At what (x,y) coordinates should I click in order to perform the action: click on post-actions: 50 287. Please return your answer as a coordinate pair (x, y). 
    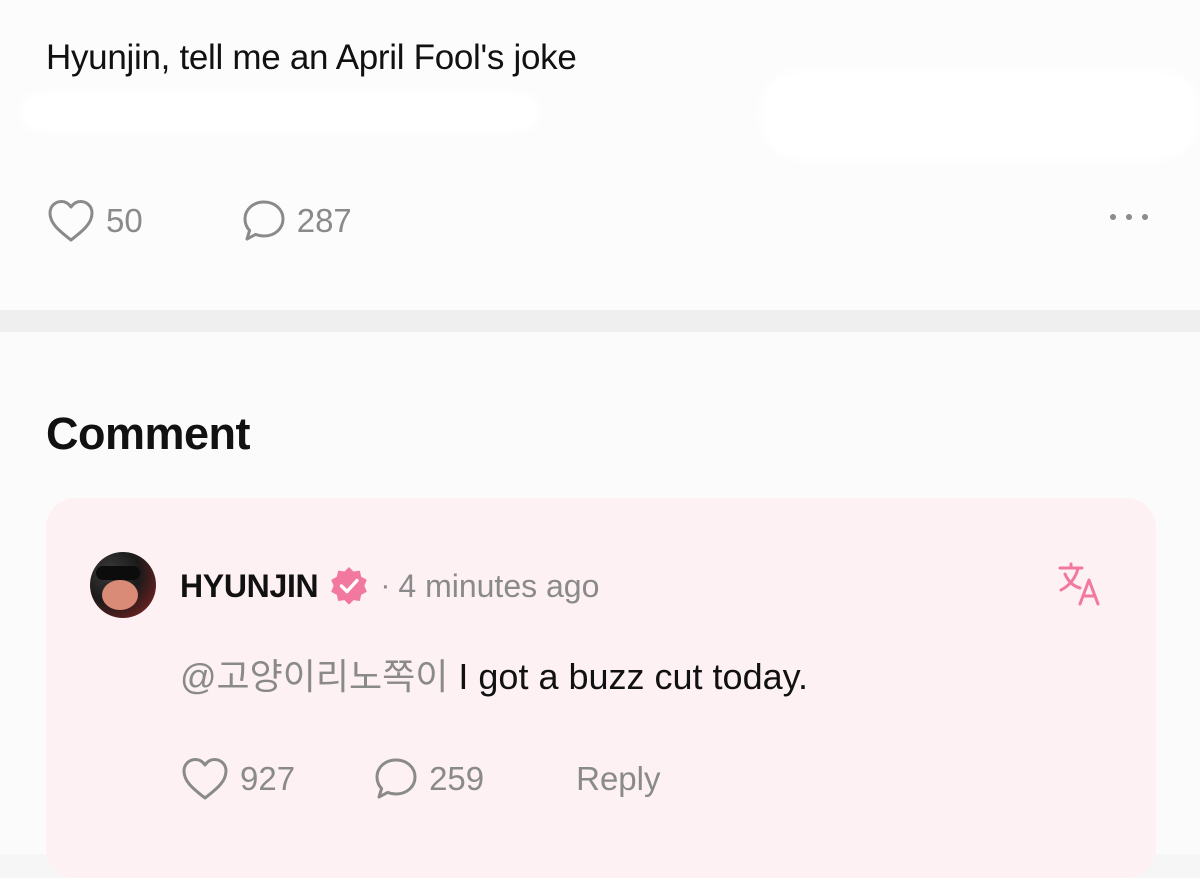
    Looking at the image, I should click on (199, 221).